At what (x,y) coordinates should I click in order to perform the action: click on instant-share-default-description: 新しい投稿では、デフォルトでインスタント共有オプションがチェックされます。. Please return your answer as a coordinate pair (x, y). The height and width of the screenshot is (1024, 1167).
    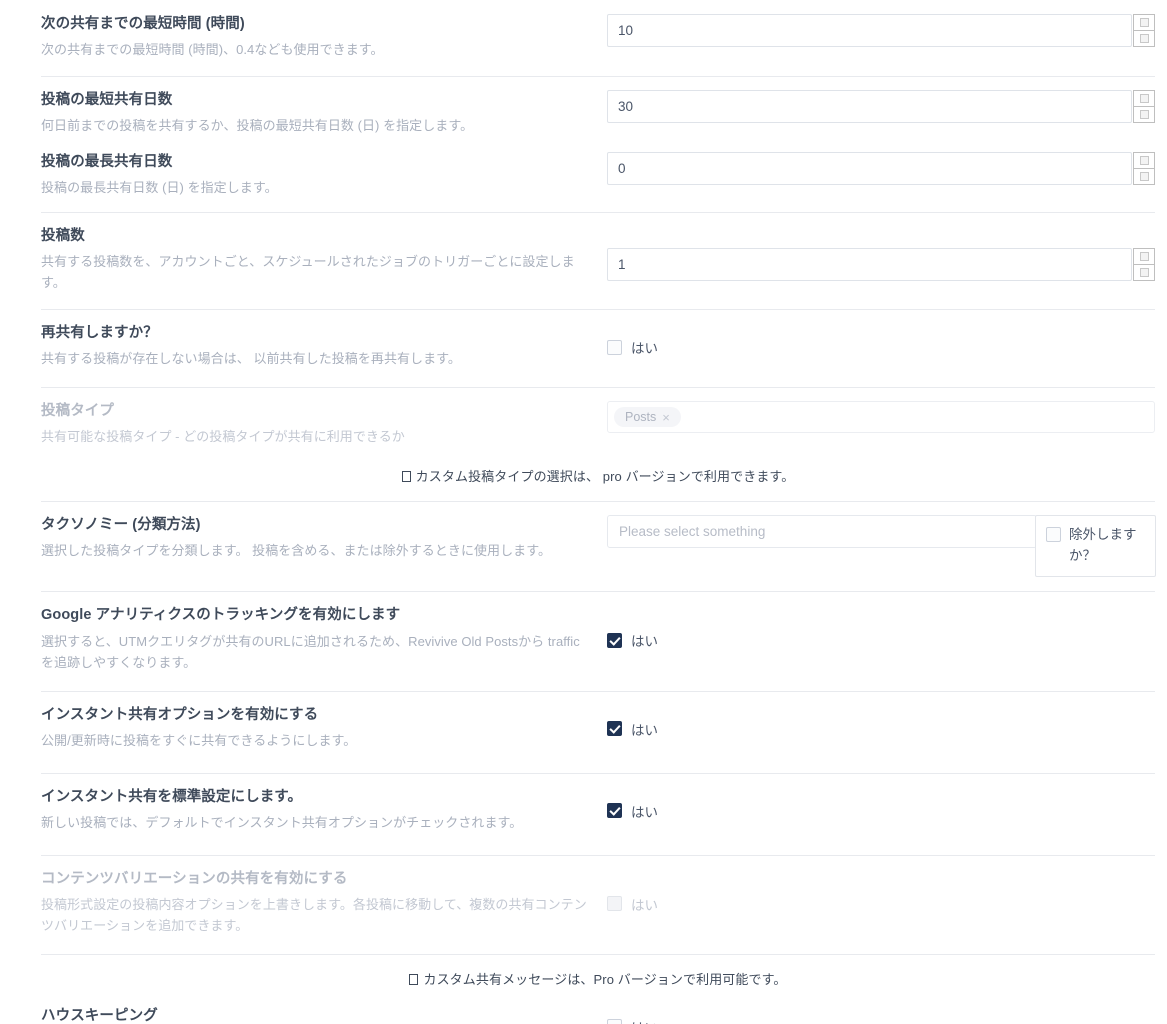
    Looking at the image, I should click on (282, 822).